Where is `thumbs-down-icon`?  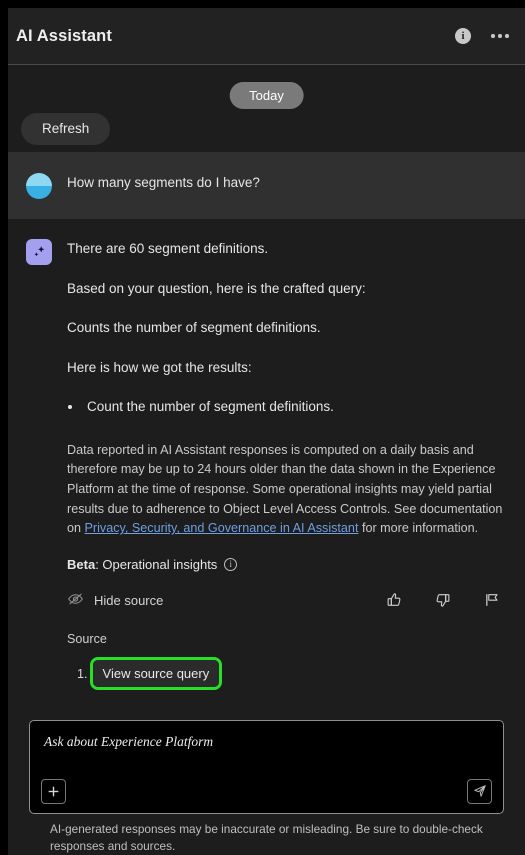
thumbs-down-icon is located at coordinates (443, 600).